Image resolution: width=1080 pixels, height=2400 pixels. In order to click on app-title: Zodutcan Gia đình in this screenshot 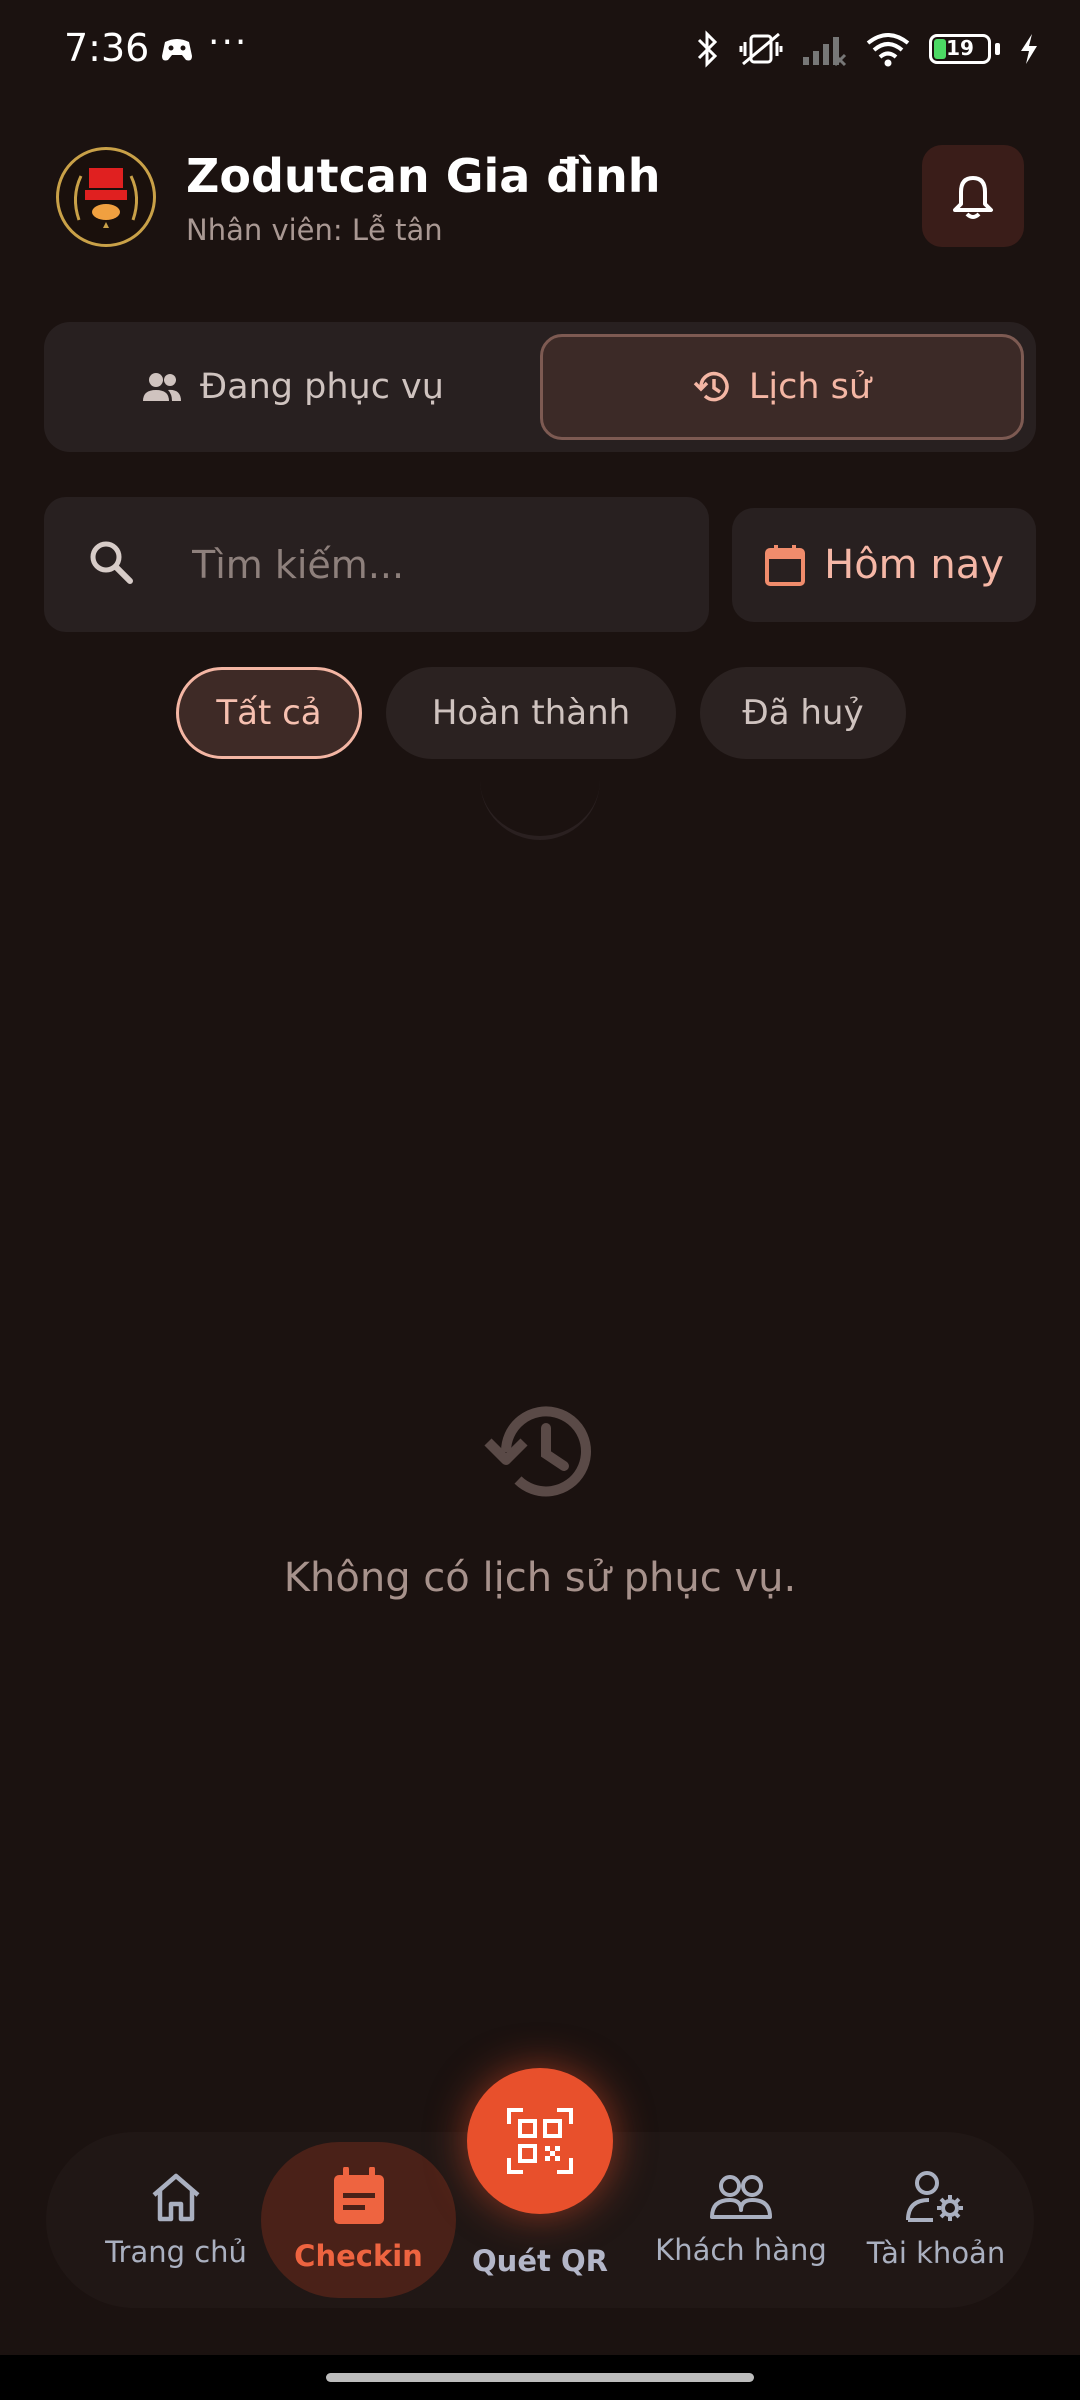, I will do `click(423, 176)`.